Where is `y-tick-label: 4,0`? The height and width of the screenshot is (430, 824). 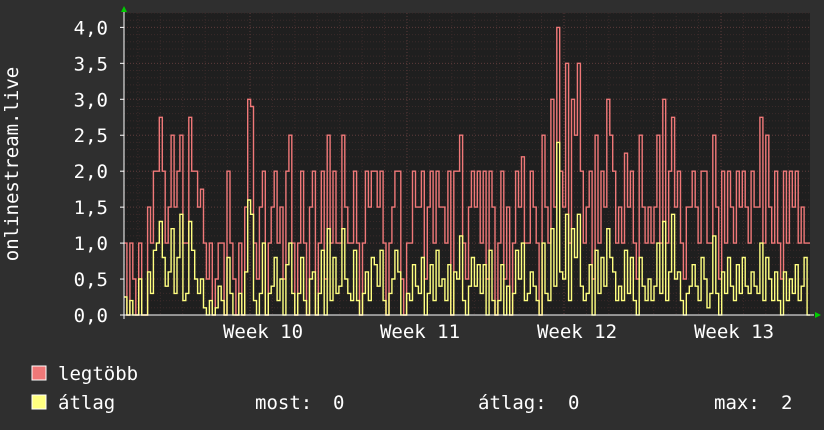
y-tick-label: 4,0 is located at coordinates (91, 28).